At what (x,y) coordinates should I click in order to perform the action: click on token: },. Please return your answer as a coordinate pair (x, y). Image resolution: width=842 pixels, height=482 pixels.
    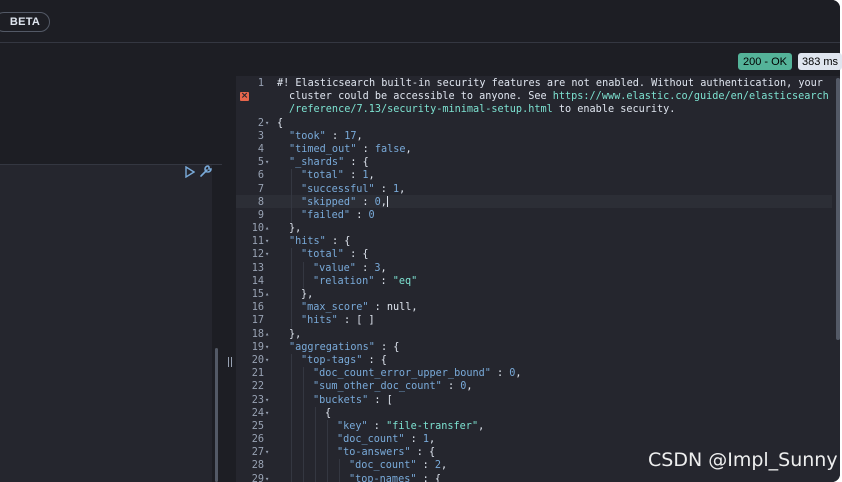
    Looking at the image, I should click on (307, 294).